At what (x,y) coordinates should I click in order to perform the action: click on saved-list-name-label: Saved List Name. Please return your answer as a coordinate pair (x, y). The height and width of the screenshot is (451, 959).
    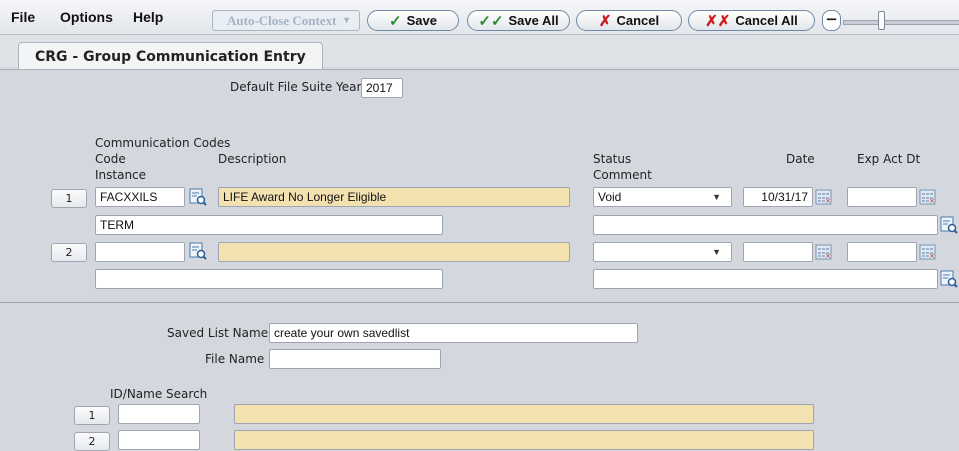
    Looking at the image, I should click on (218, 333).